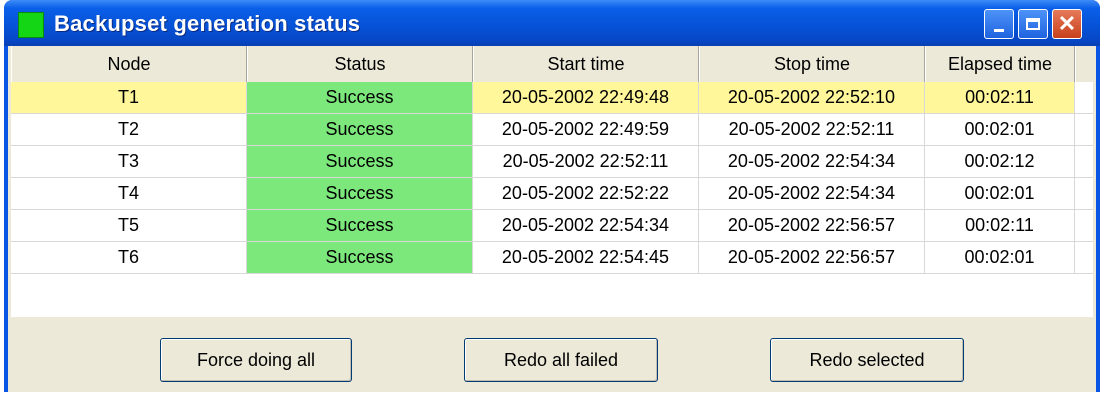  Describe the element at coordinates (129, 162) in the screenshot. I see `cell-node: T3` at that location.